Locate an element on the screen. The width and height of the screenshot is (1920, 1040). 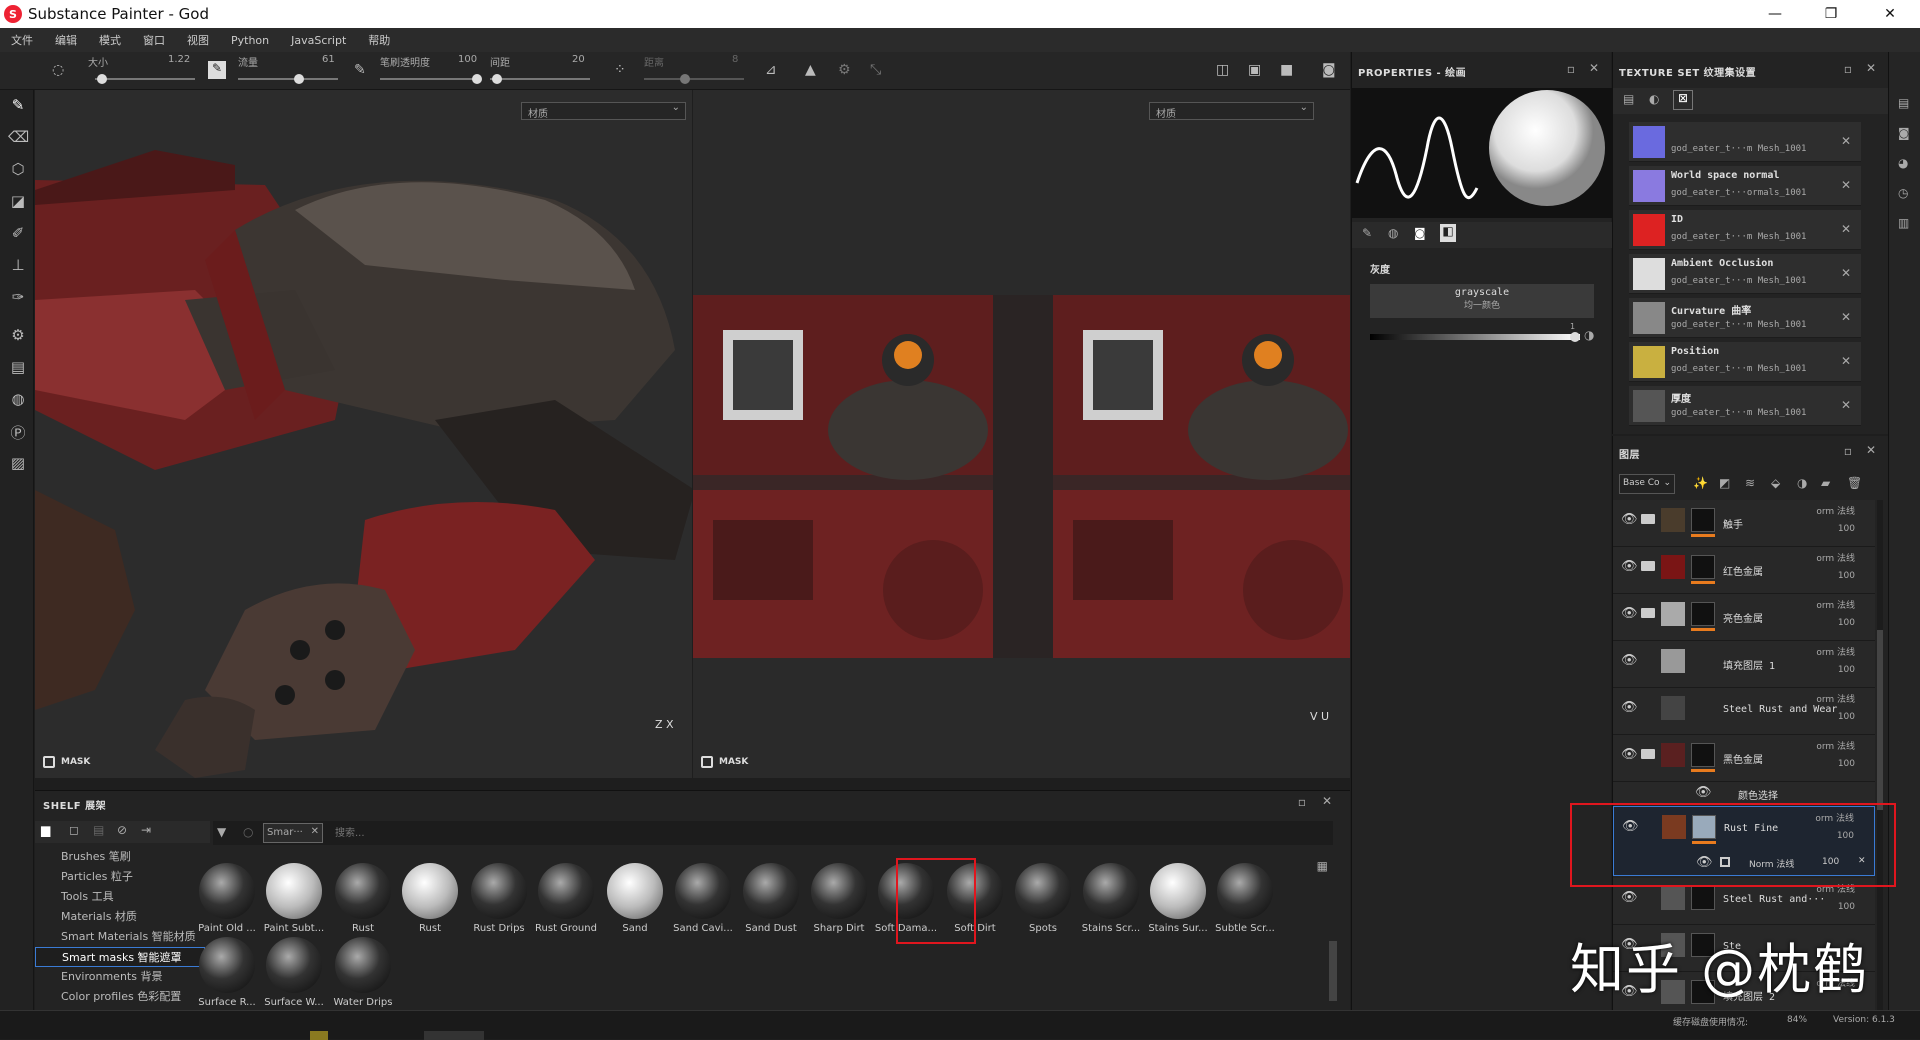
layers-scrollbar-thumb is located at coordinates (1880, 720).